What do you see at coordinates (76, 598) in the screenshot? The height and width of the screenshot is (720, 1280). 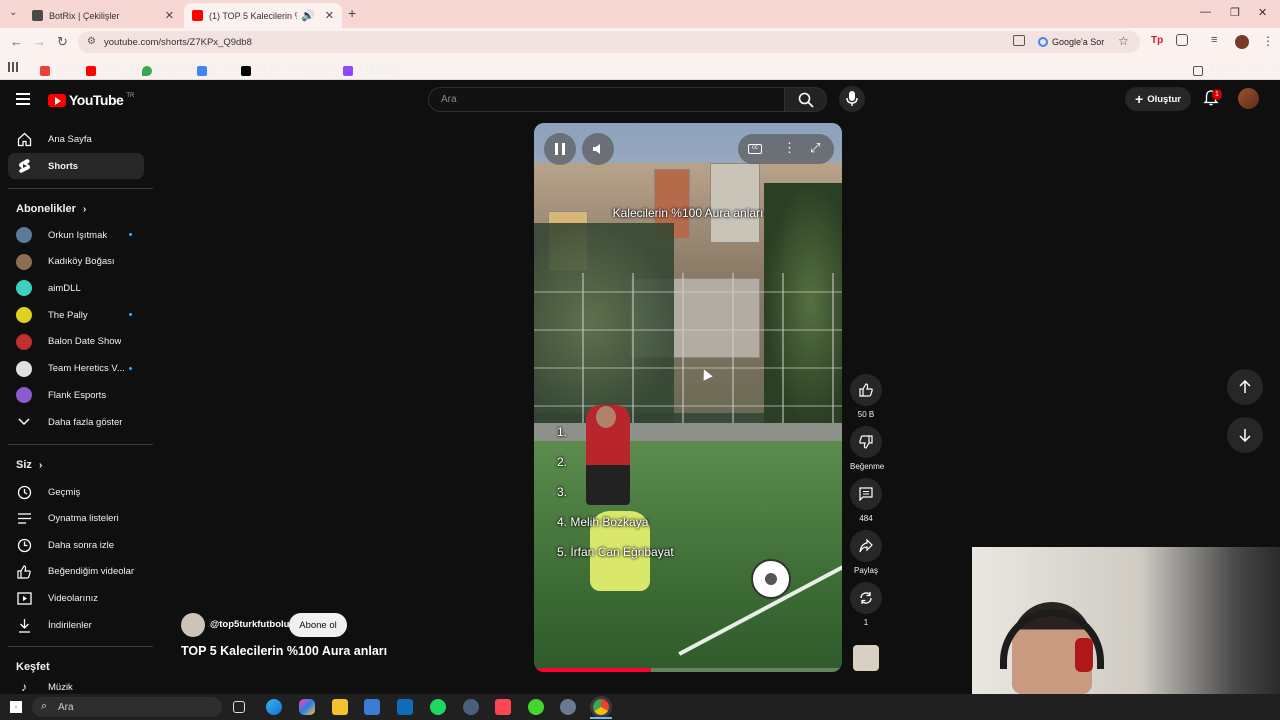 I see `sidebar-item-video: Videolarınız` at bounding box center [76, 598].